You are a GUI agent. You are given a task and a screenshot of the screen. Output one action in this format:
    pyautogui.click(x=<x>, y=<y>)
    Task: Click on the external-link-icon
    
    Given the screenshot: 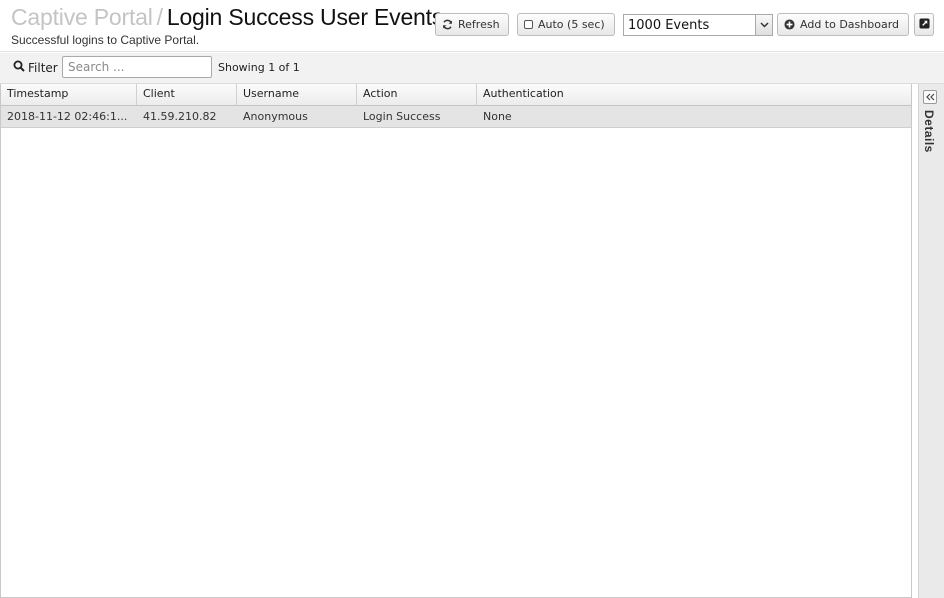 What is the action you would take?
    pyautogui.click(x=924, y=24)
    